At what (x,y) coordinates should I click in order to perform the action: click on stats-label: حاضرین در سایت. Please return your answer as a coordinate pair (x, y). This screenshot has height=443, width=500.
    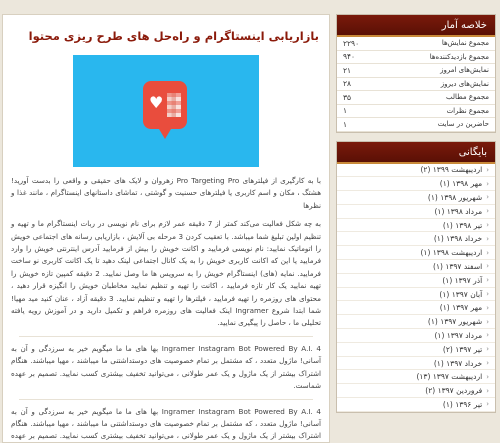
    Looking at the image, I should click on (463, 124).